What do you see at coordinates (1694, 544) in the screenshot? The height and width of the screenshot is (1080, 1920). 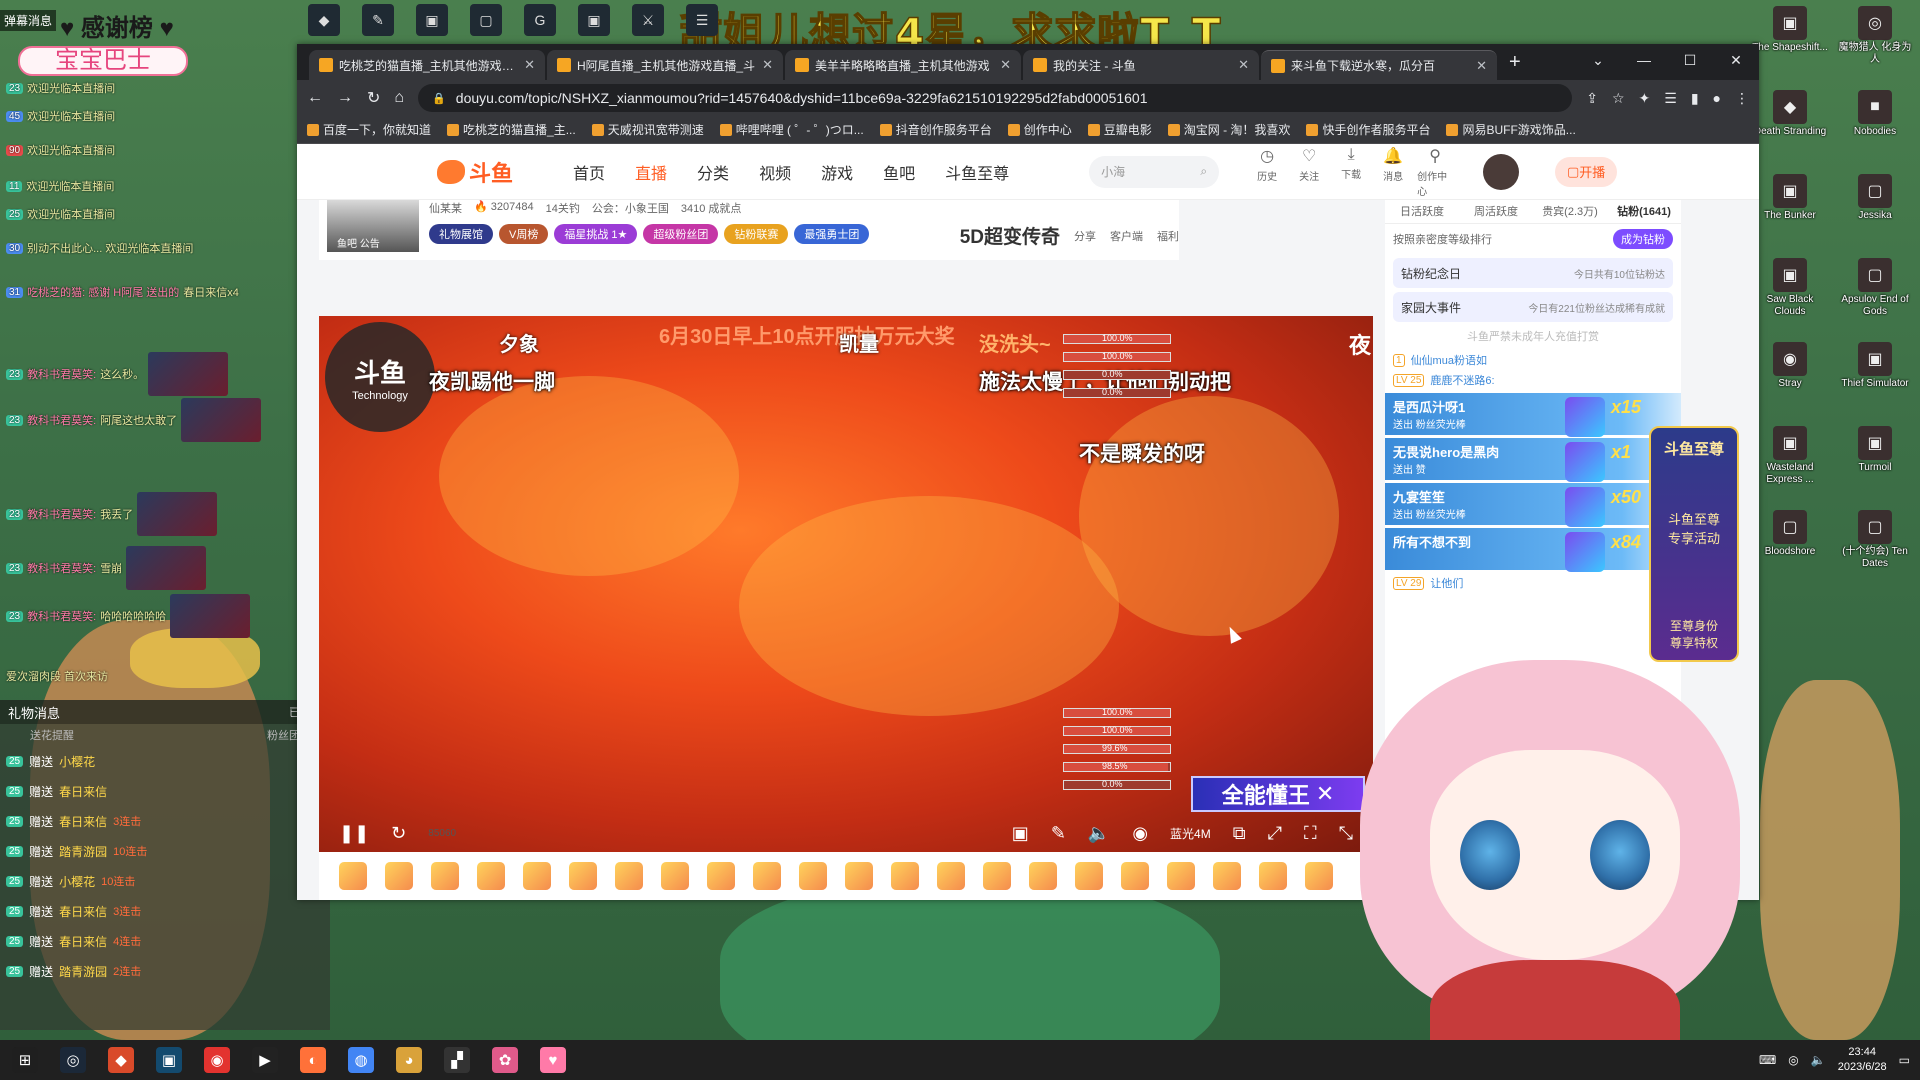 I see `supreme-promo: 斗鱼至尊 斗鱼至尊 专享活动 至尊身份 尊享特权` at bounding box center [1694, 544].